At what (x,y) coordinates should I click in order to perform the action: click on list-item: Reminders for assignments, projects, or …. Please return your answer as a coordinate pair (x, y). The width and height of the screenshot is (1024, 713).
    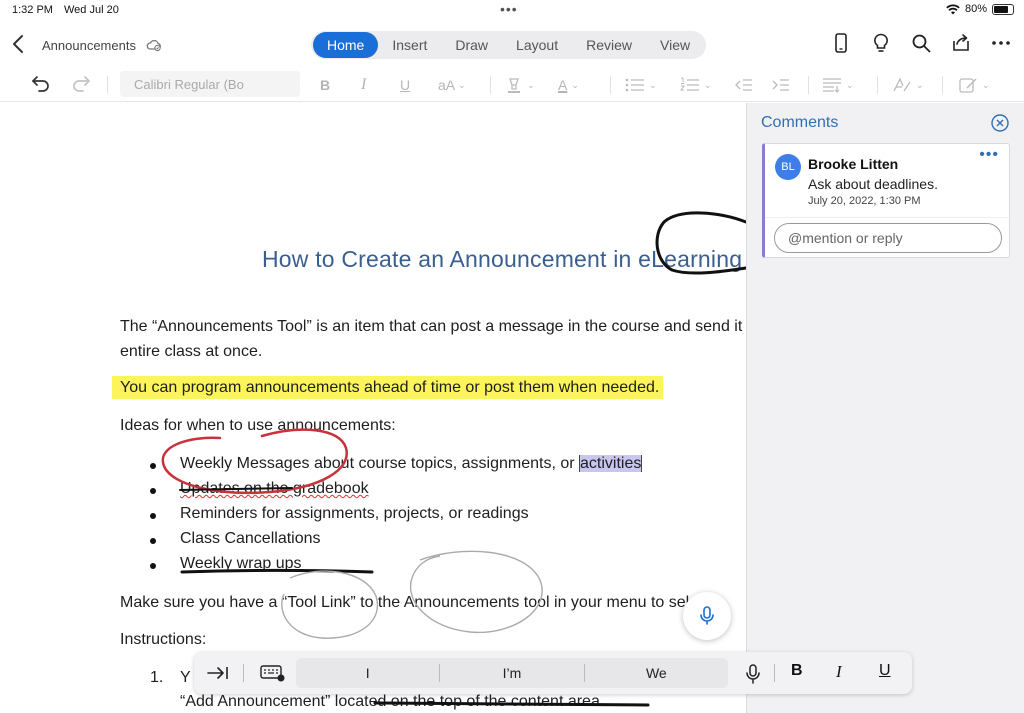
    Looking at the image, I should click on (354, 513).